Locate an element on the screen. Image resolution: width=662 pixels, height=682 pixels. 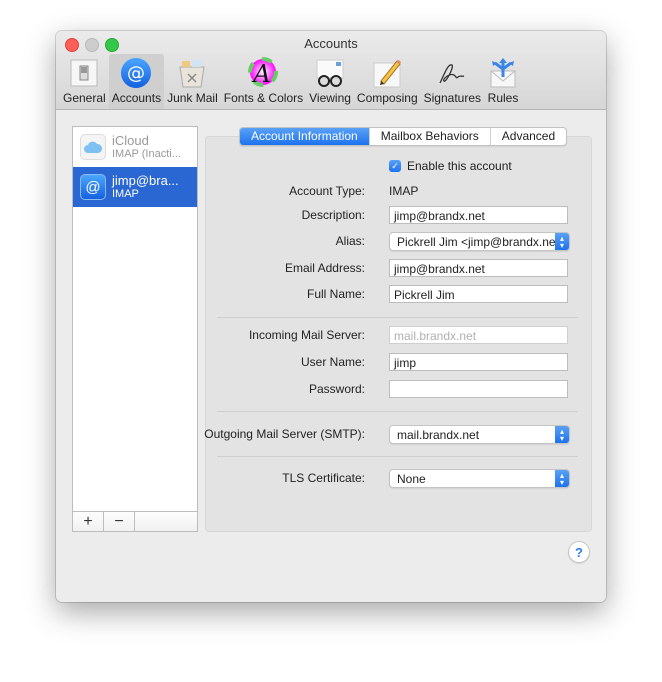
svg-text: A is located at coordinates (261, 74).